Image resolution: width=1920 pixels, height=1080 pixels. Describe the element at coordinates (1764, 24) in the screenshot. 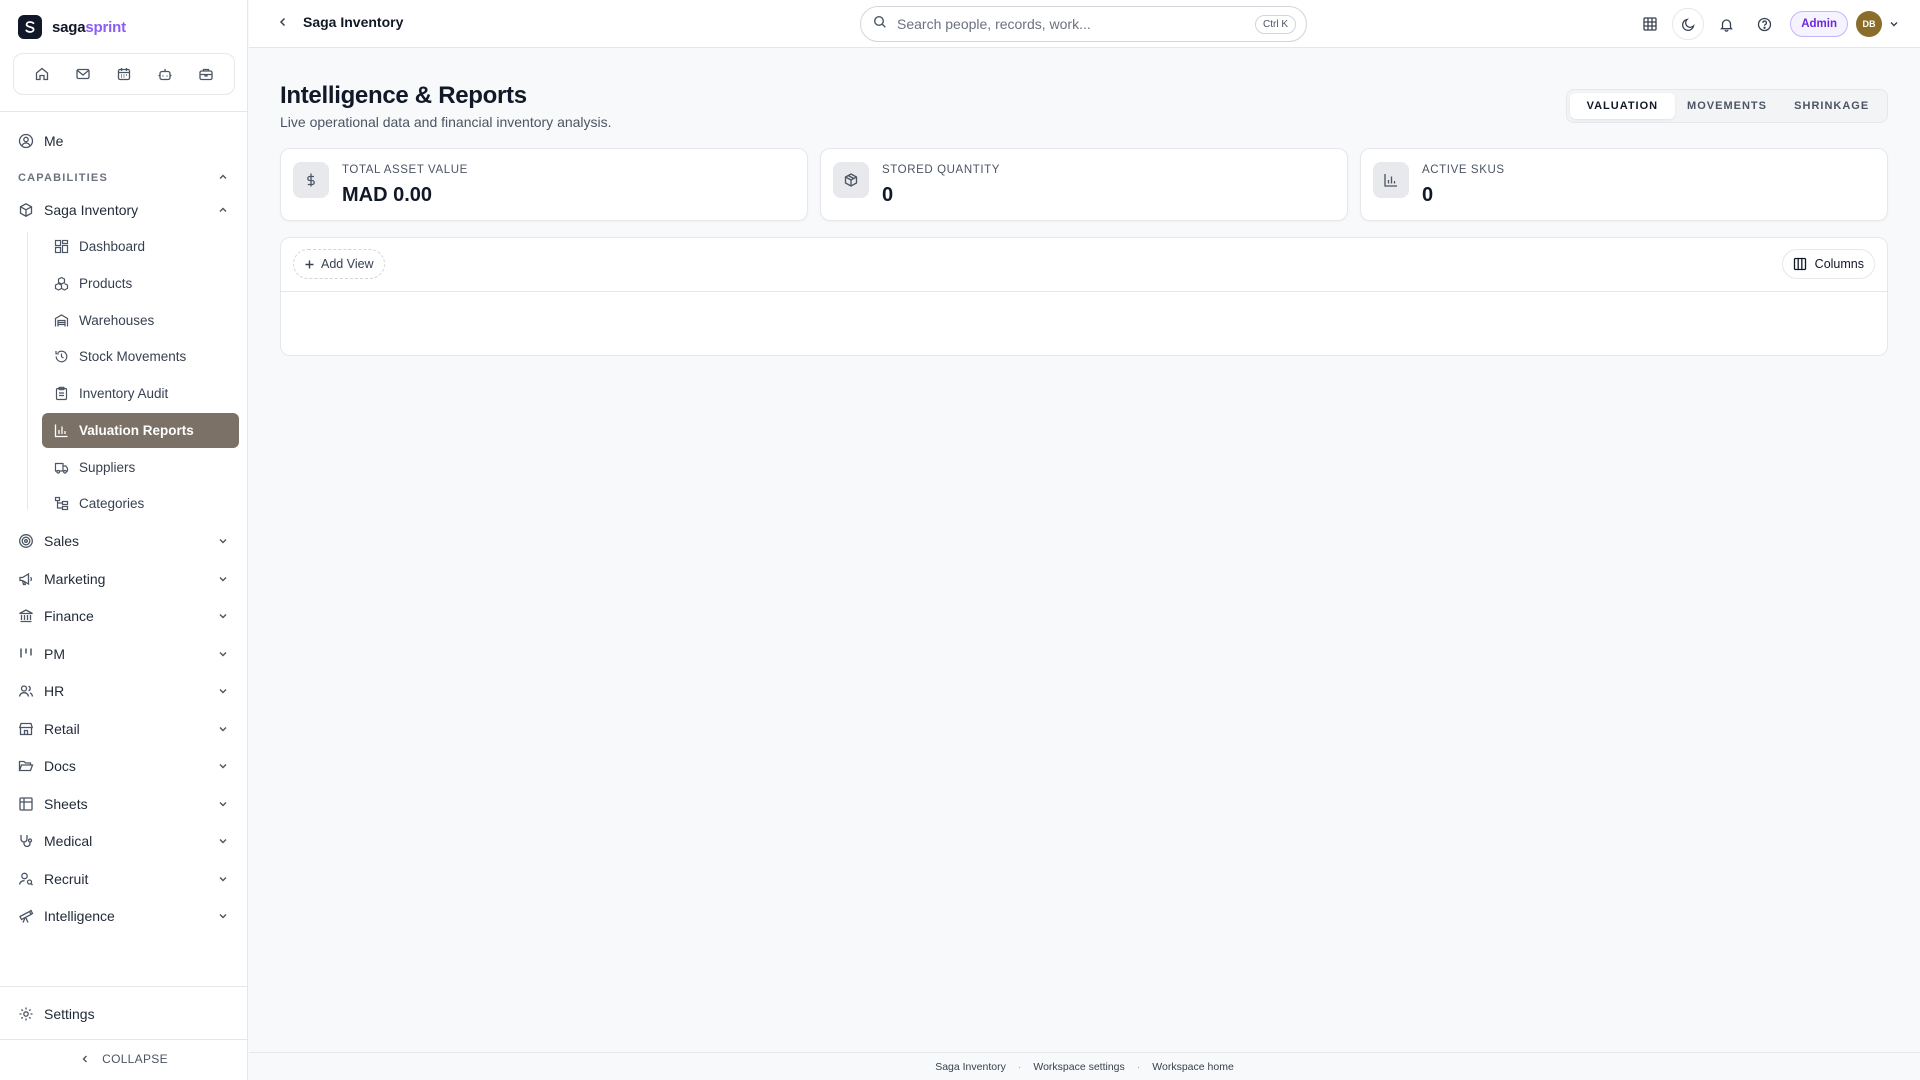

I see `help-icon` at that location.